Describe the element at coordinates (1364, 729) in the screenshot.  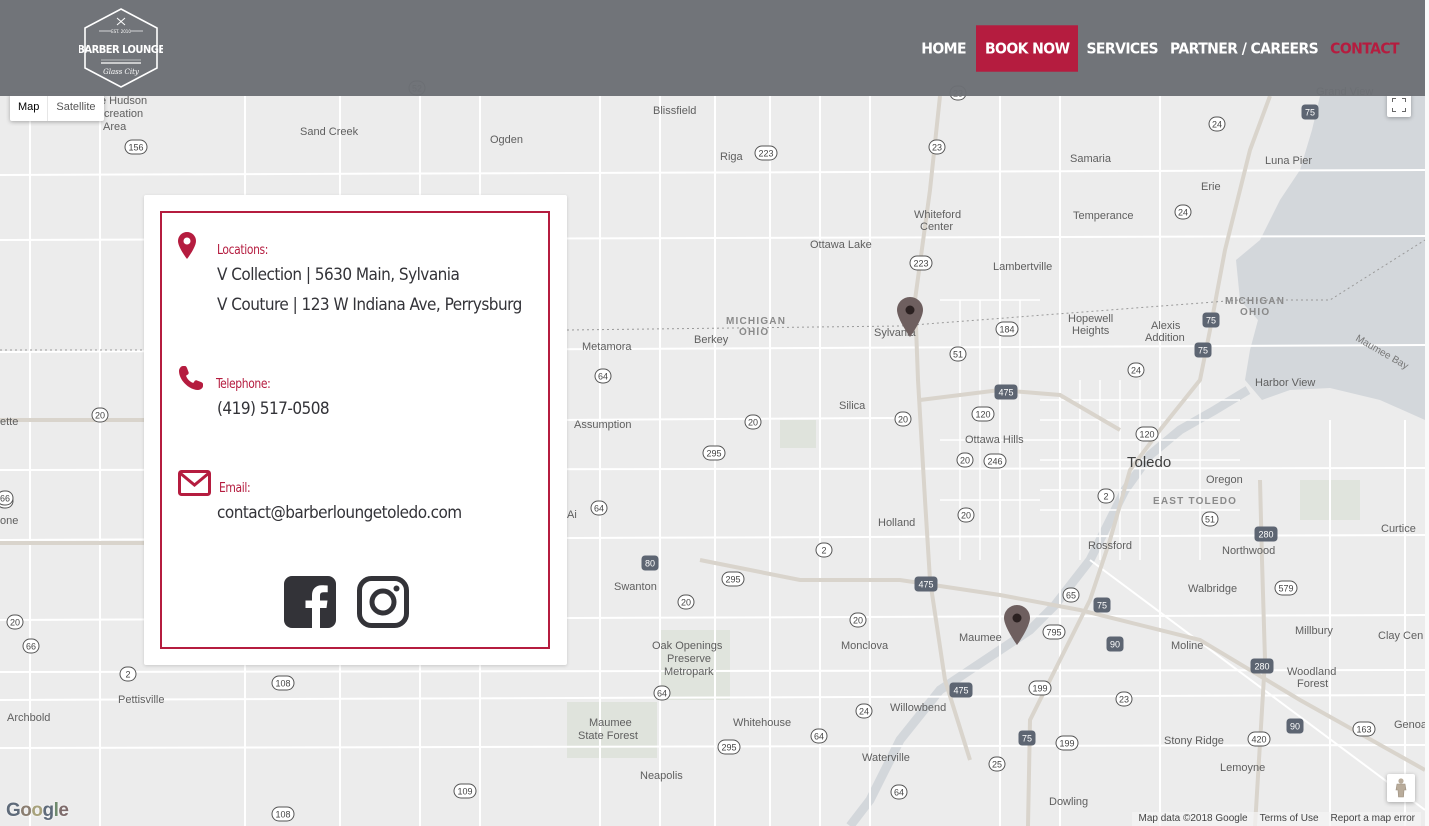
I see `route-shield: 163` at that location.